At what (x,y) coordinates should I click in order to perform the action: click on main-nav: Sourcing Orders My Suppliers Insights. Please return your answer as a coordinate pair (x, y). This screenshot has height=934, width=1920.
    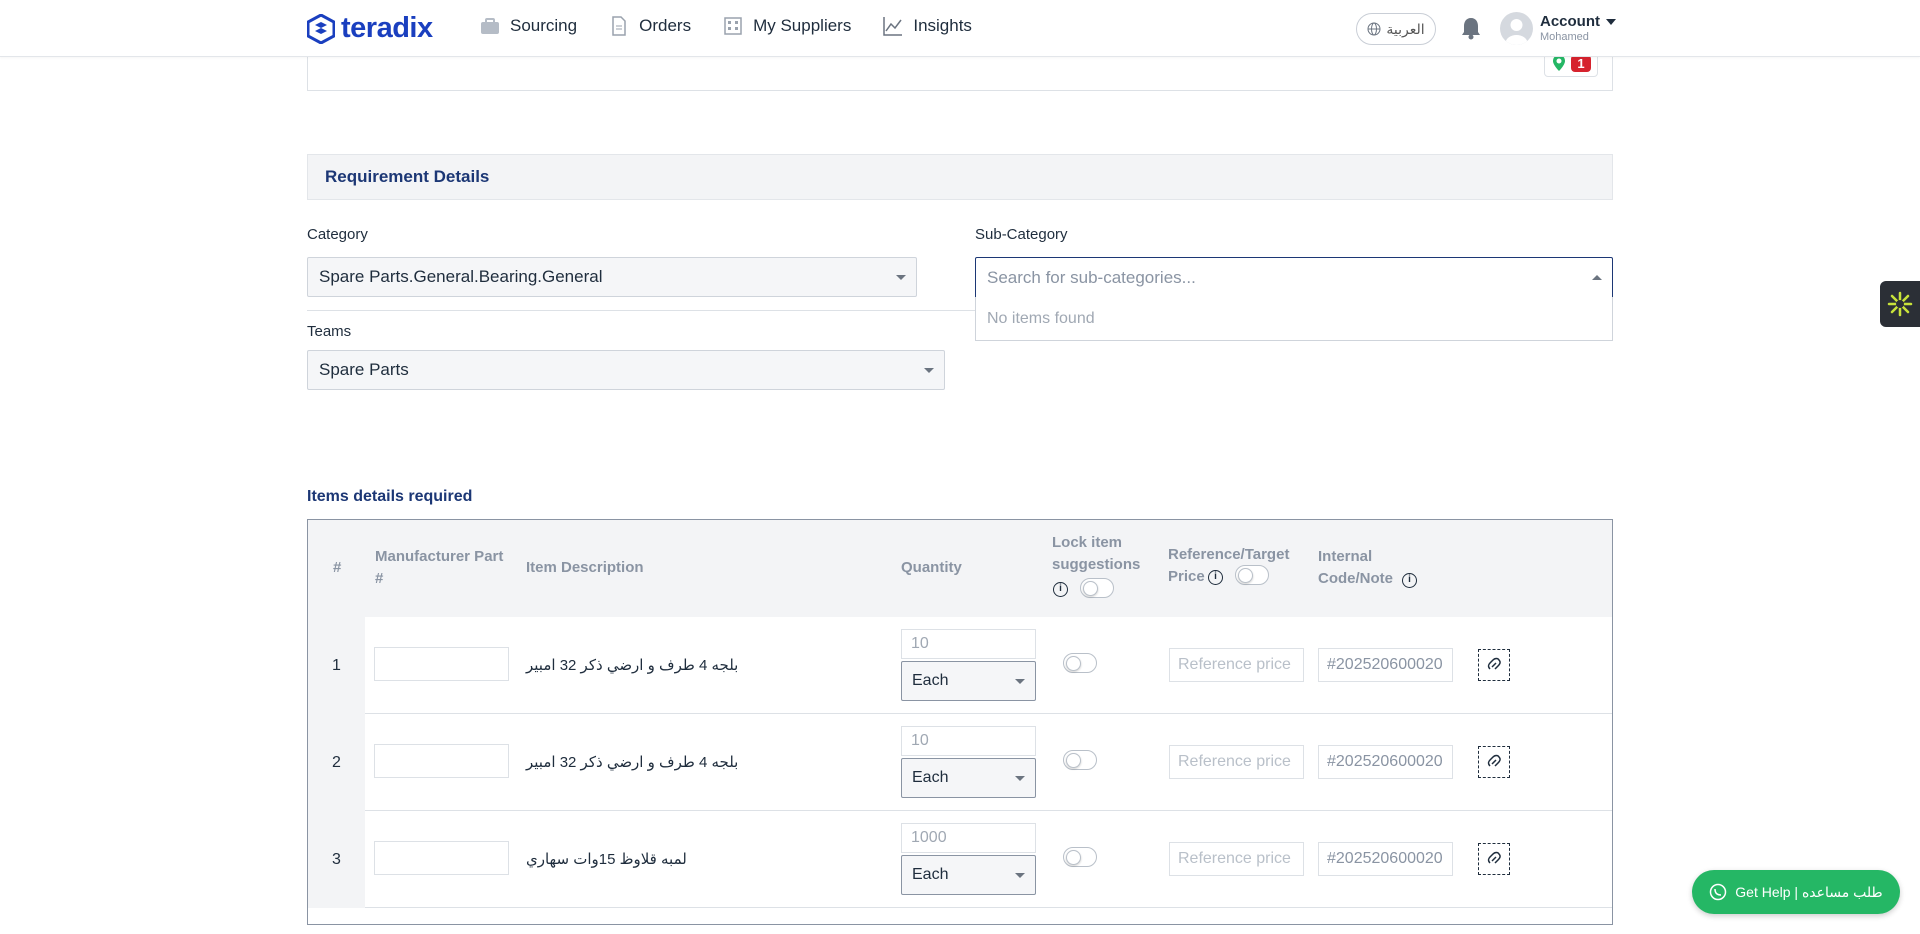
    Looking at the image, I should click on (726, 26).